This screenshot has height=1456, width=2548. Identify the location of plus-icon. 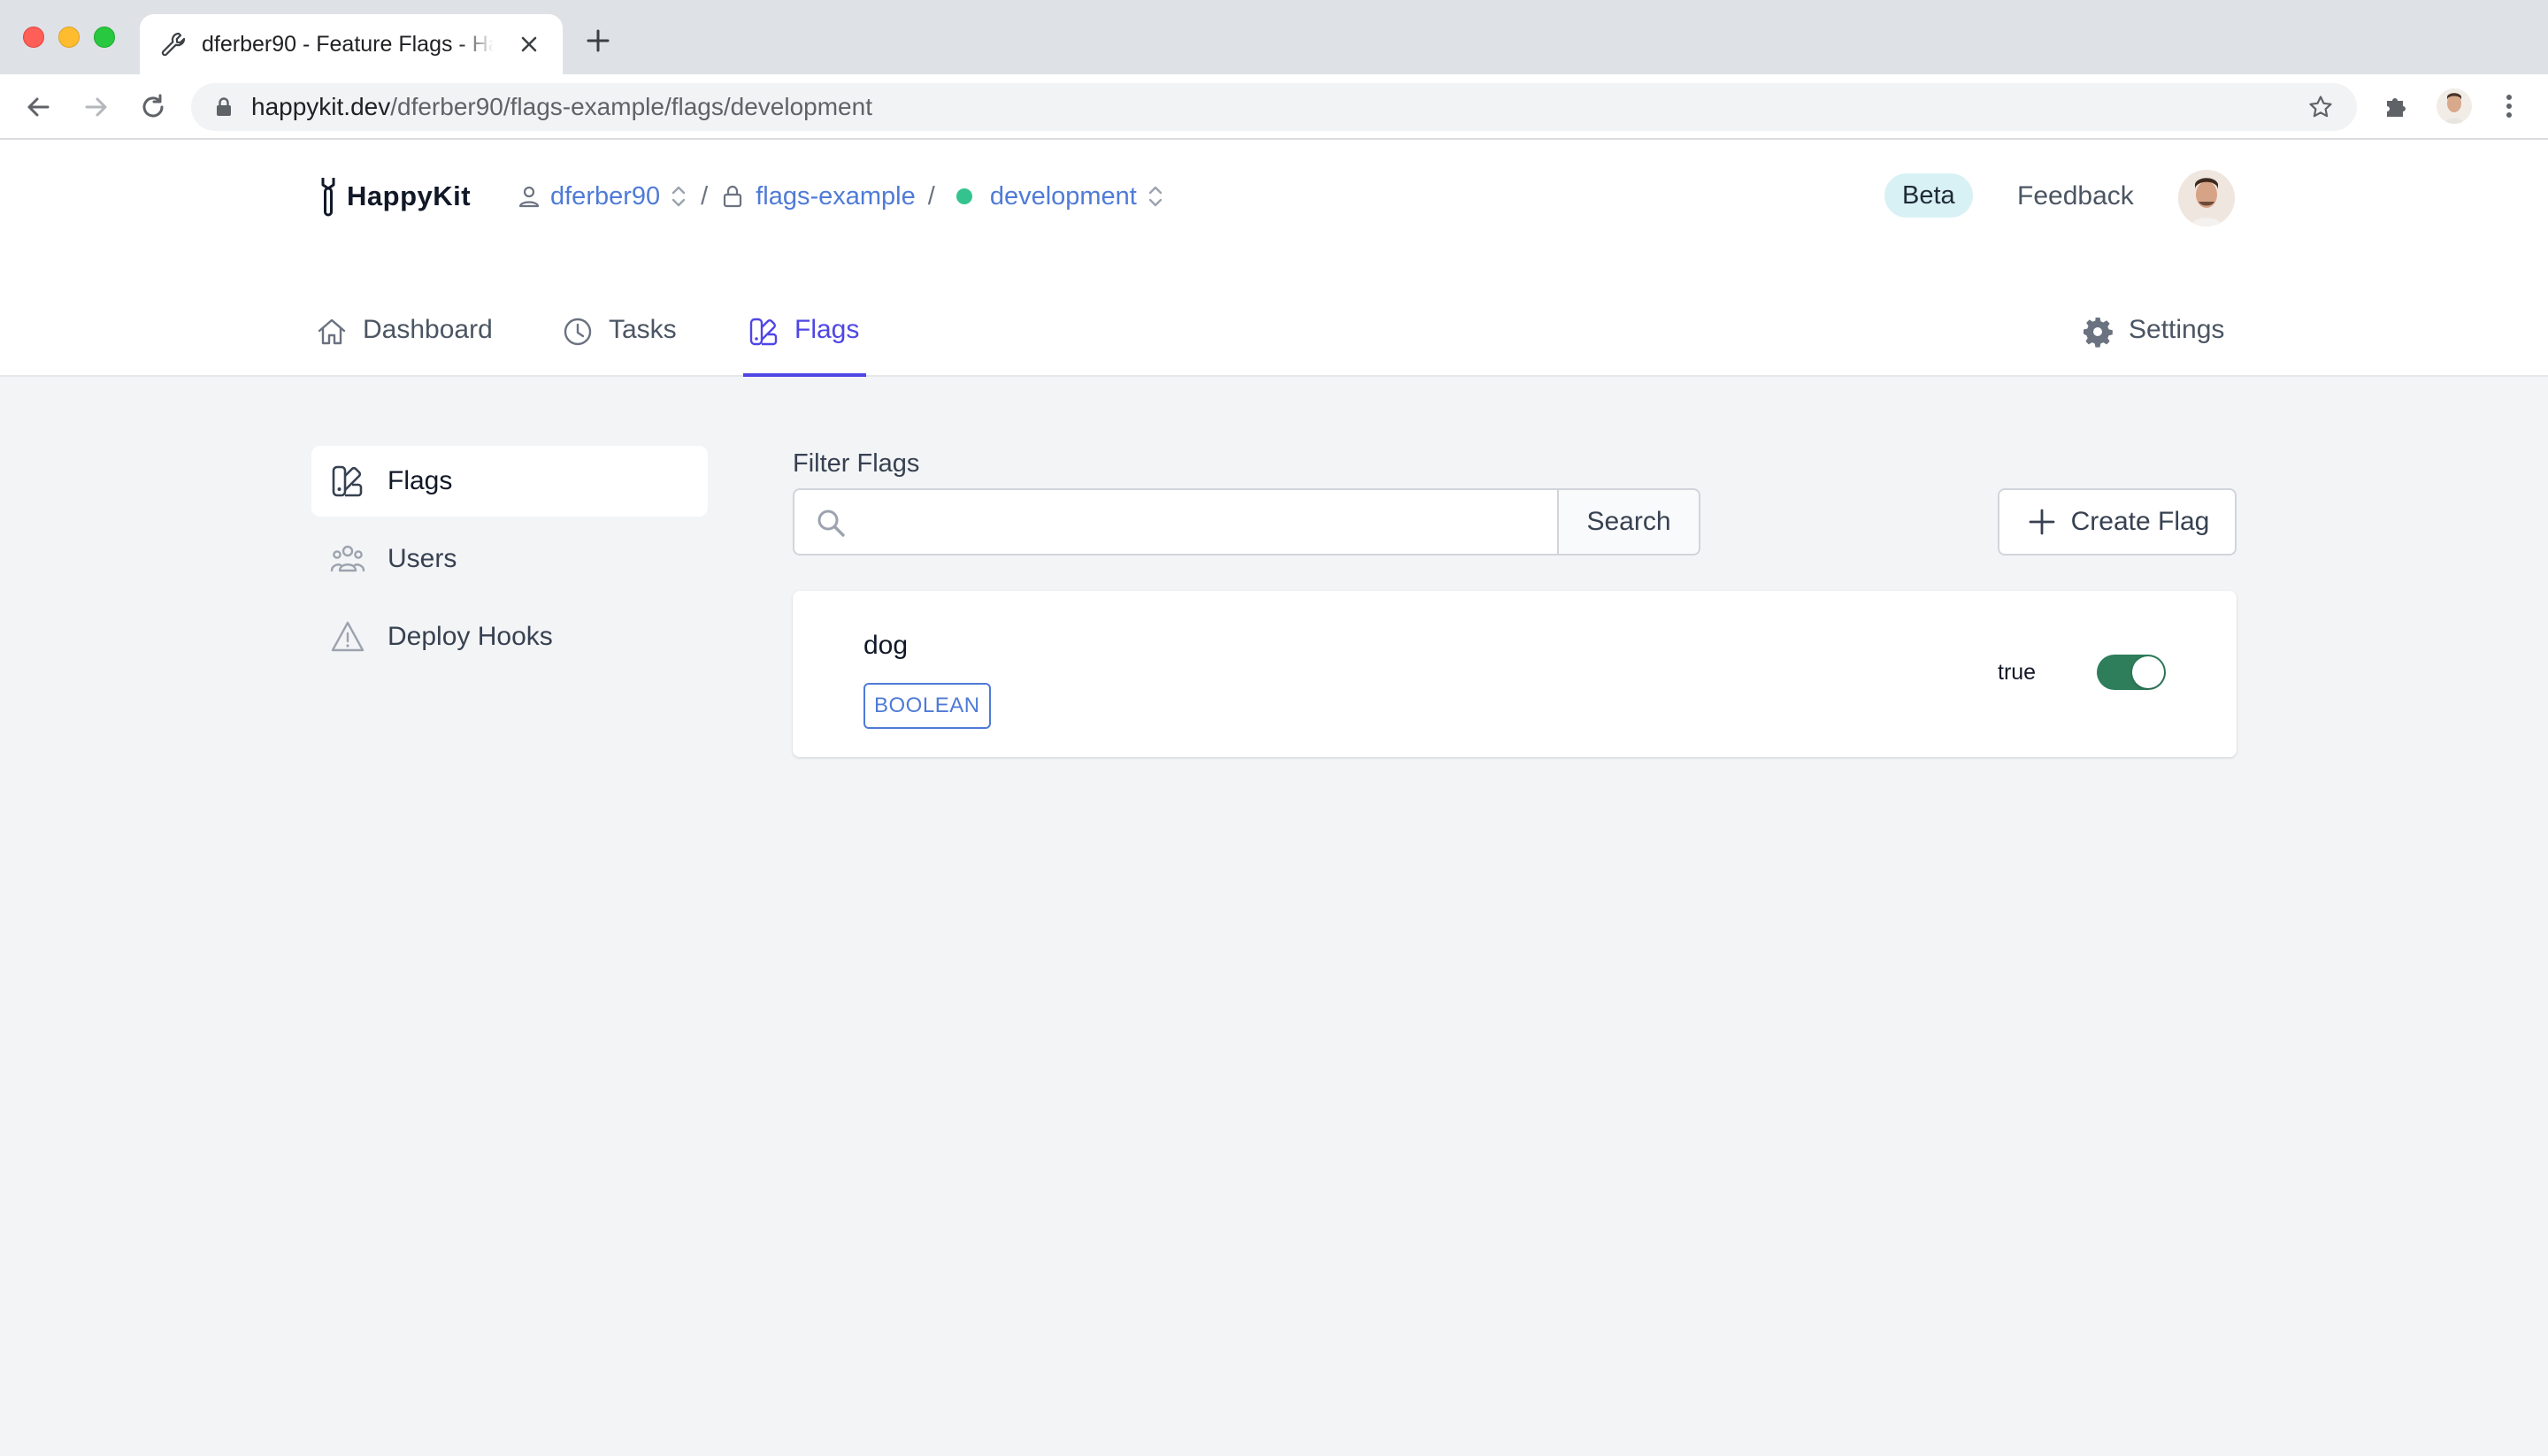
(2042, 522).